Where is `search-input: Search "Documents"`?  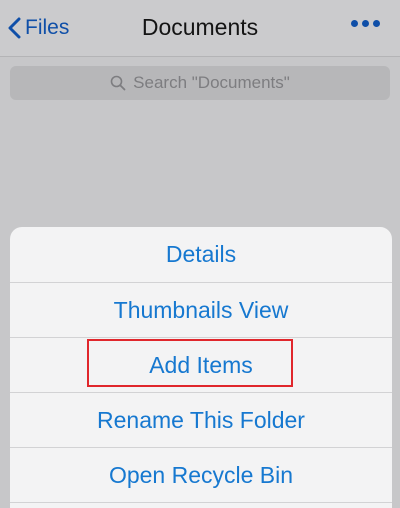 search-input: Search "Documents" is located at coordinates (200, 83).